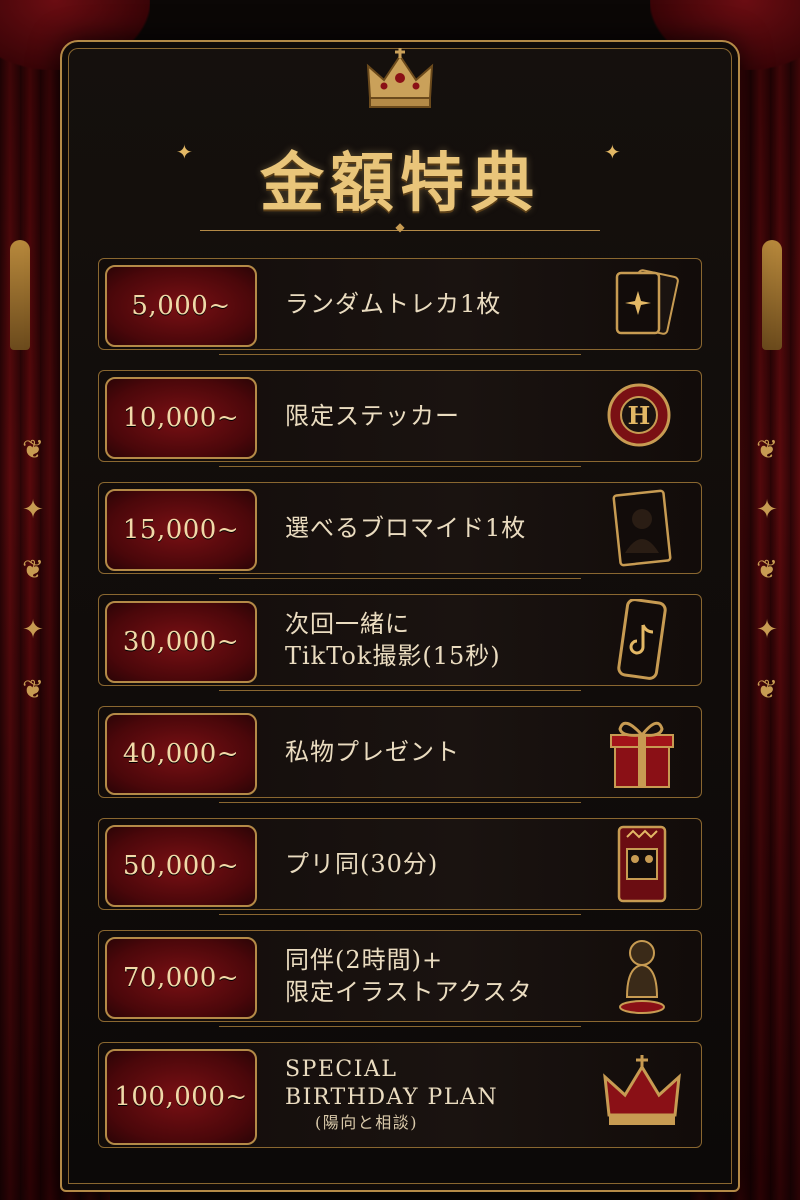 The height and width of the screenshot is (1200, 800). What do you see at coordinates (33, 570) in the screenshot?
I see `side-ornament-left: ❦ ✦ ❦ ✦ ❦` at bounding box center [33, 570].